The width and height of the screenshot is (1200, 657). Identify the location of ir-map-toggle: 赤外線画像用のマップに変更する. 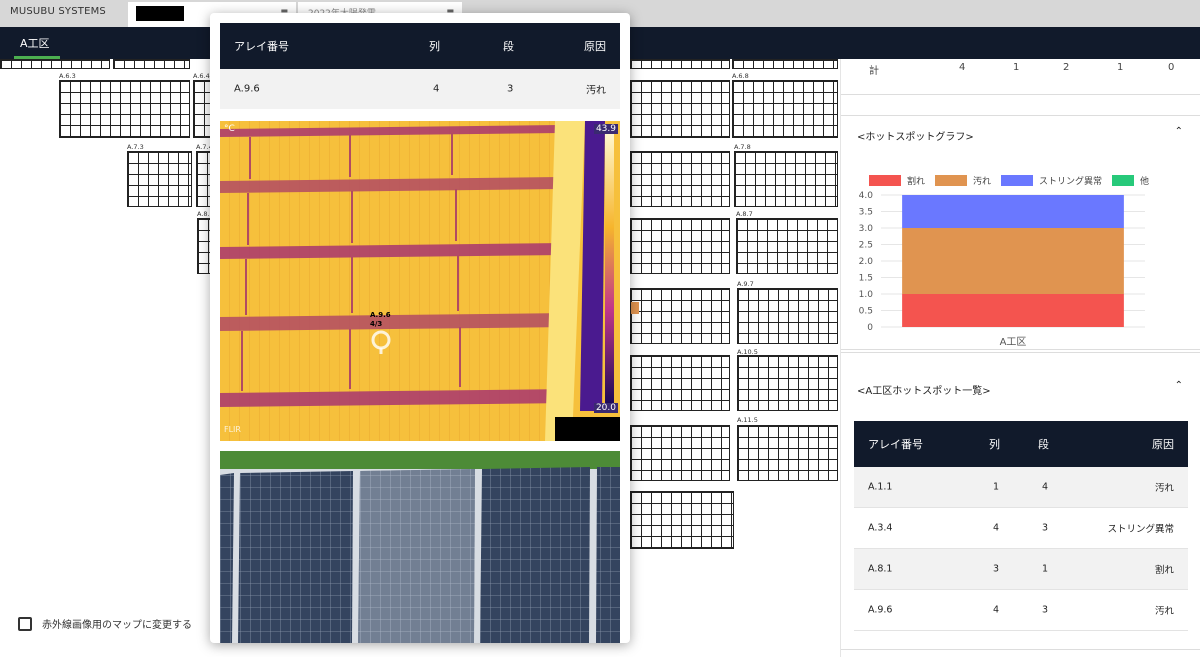
(105, 623).